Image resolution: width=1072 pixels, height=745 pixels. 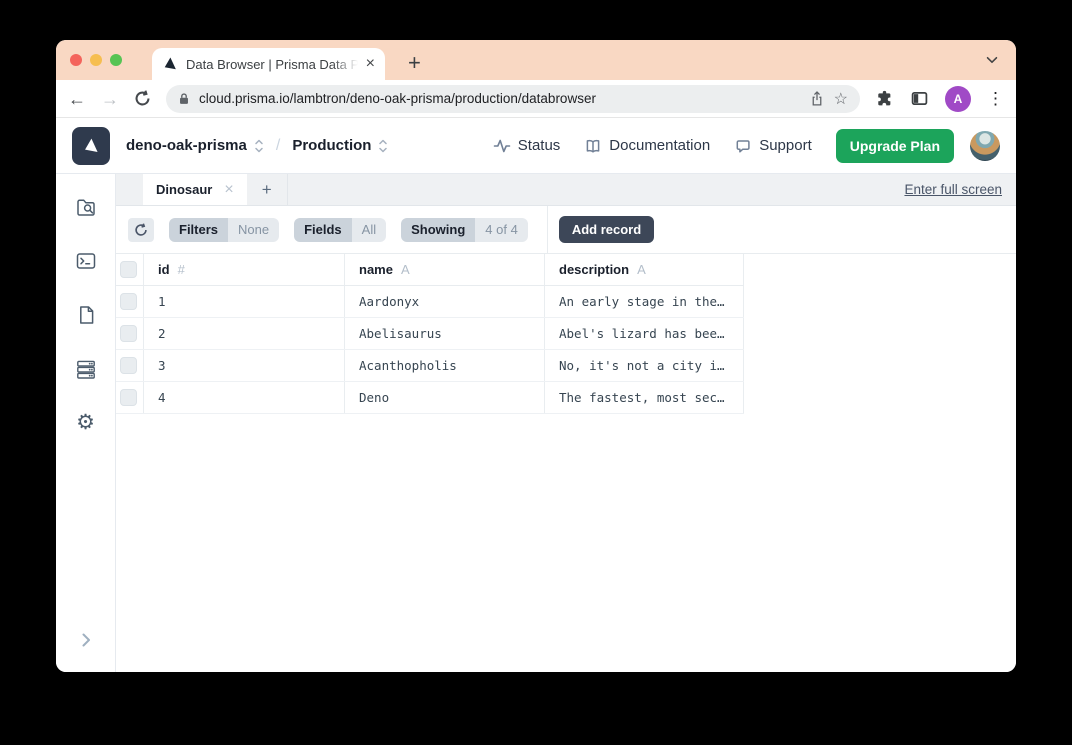 I want to click on project-selector: deno-oak-prisma, so click(x=195, y=145).